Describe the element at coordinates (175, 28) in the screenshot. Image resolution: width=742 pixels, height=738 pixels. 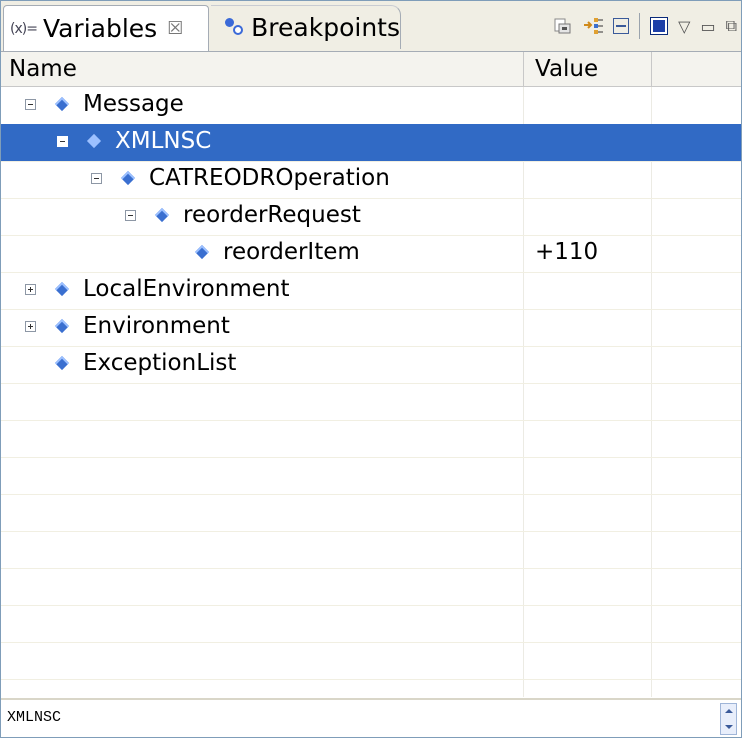
I see `close-icon: ☒` at that location.